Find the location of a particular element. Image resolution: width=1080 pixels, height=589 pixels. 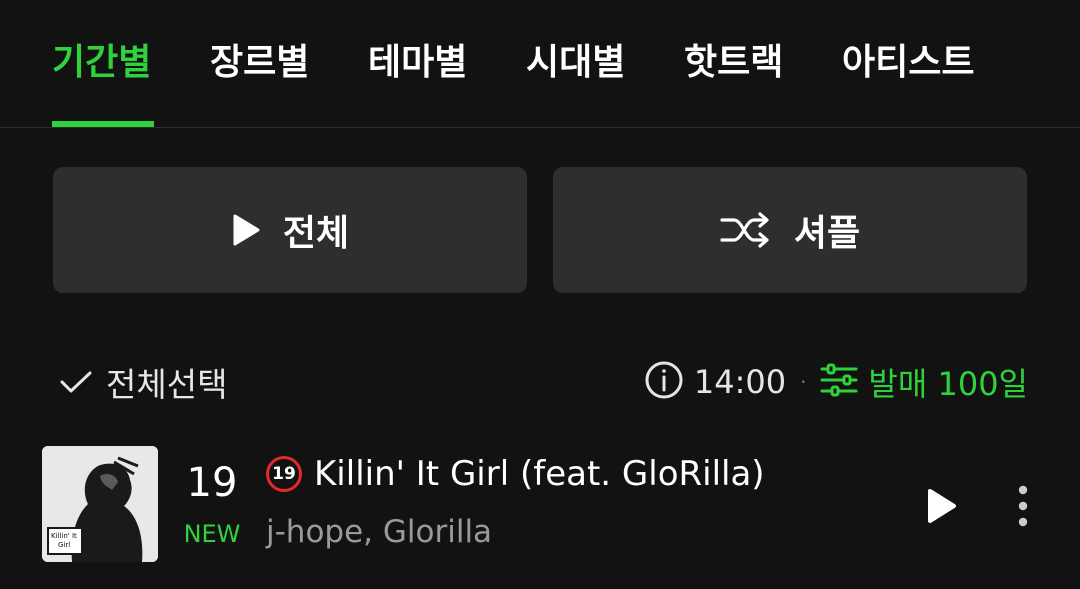

shuffle-icon is located at coordinates (746, 230).